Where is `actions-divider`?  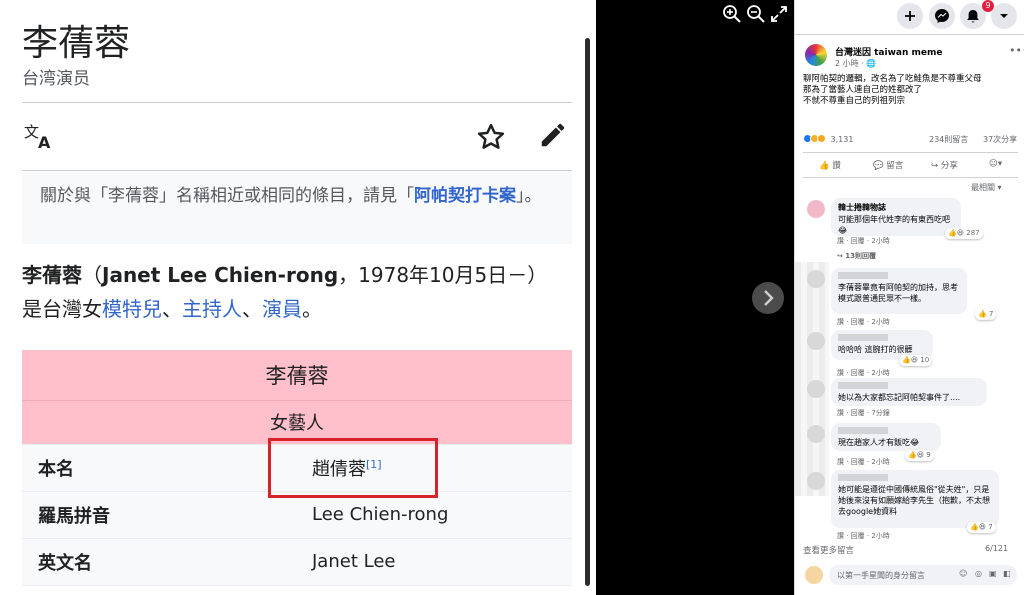 actions-divider is located at coordinates (910, 177).